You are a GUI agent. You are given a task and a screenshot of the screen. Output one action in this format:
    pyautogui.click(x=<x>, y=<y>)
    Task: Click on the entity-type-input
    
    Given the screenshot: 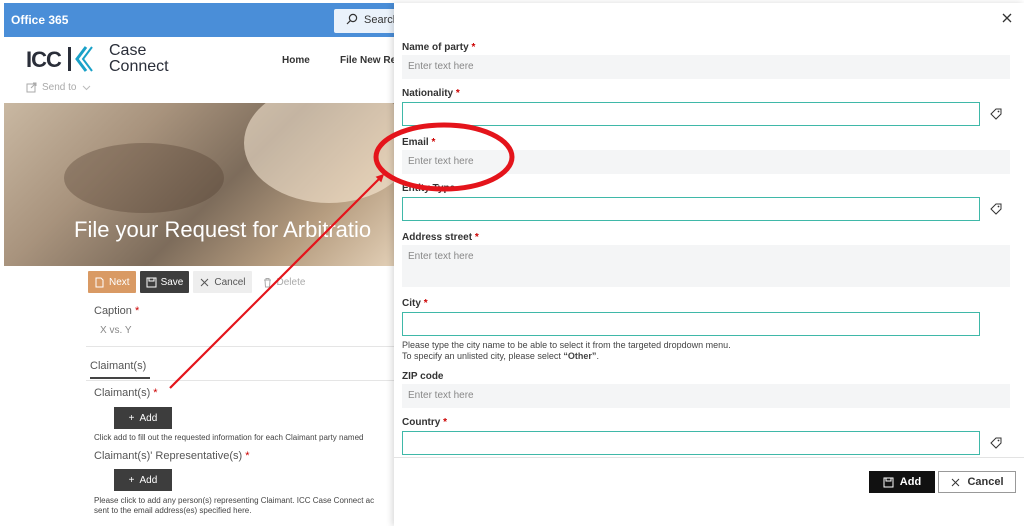 What is the action you would take?
    pyautogui.click(x=691, y=209)
    